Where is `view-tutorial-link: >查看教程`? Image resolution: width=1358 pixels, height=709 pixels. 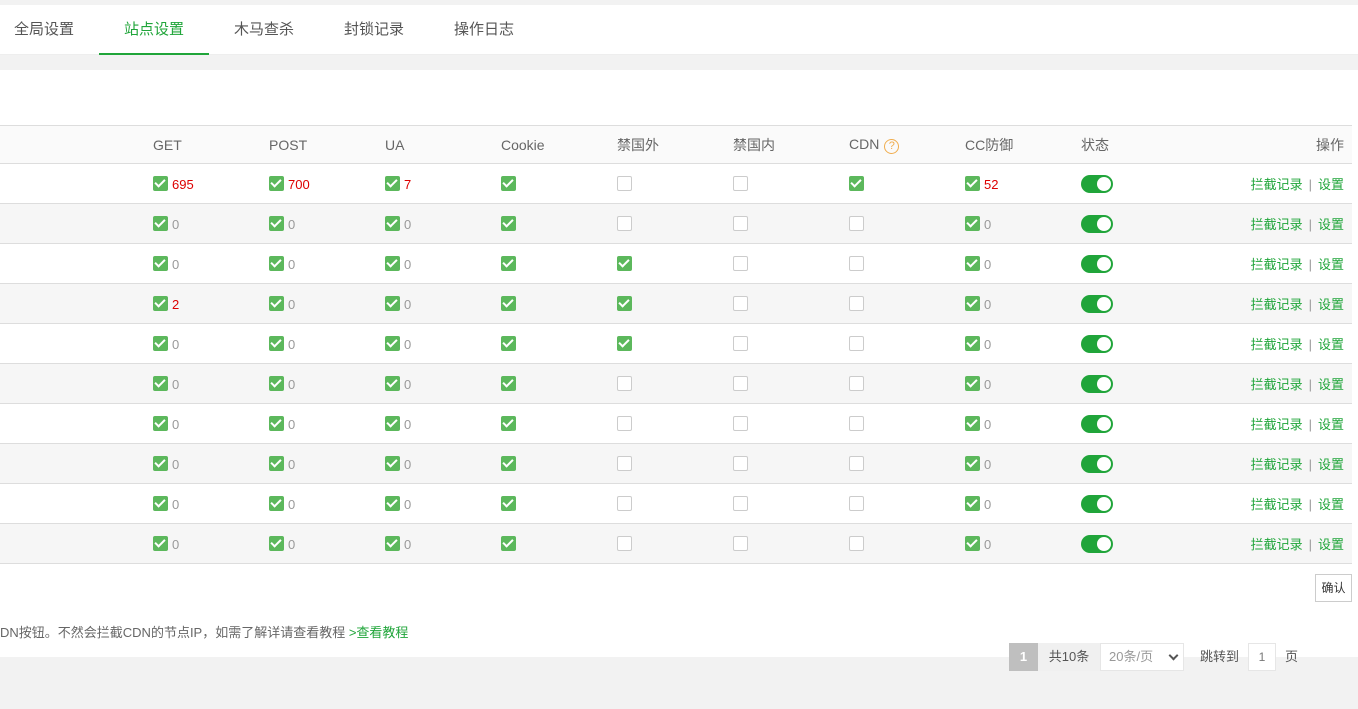 view-tutorial-link: >查看教程 is located at coordinates (379, 632).